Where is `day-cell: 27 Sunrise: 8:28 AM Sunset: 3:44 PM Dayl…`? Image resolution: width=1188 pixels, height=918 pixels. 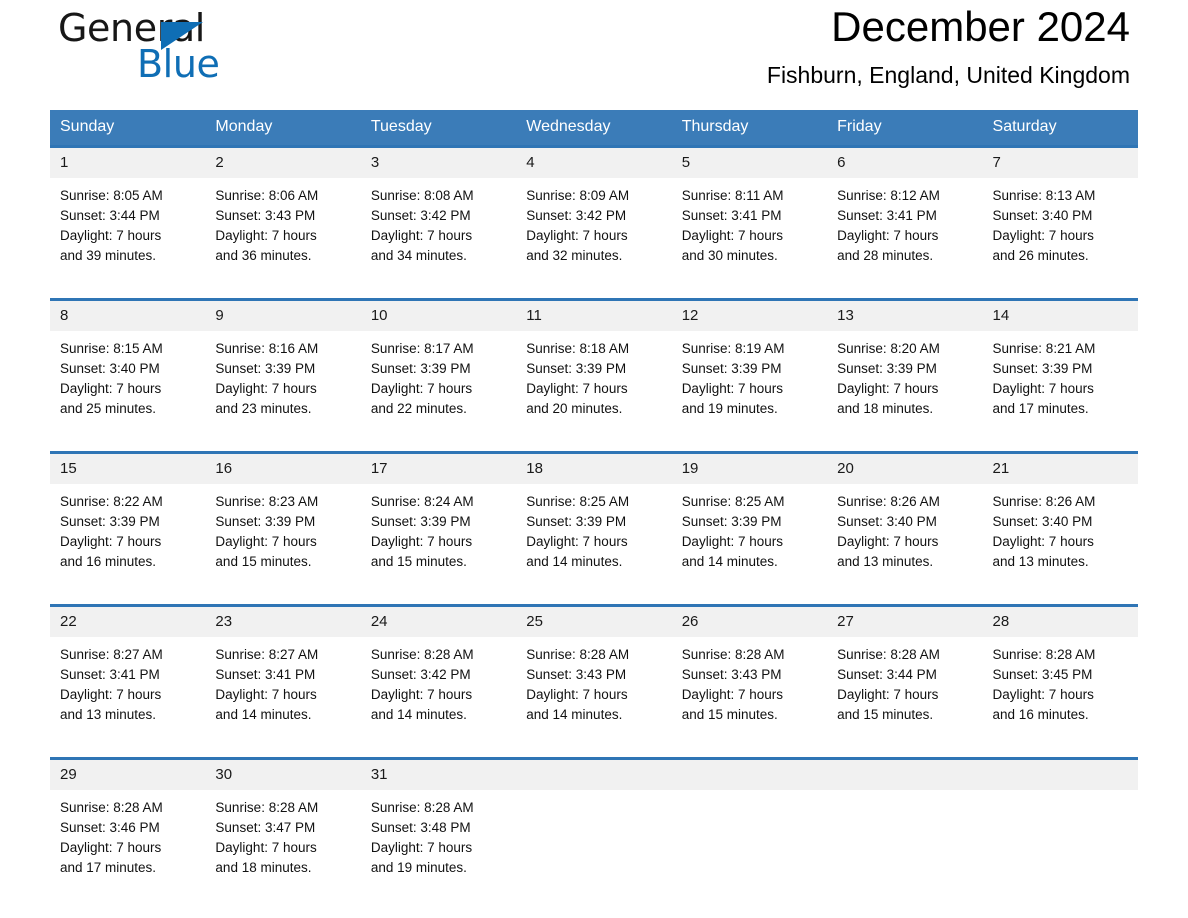
day-cell: 27 Sunrise: 8:28 AM Sunset: 3:44 PM Dayl… is located at coordinates (905, 669).